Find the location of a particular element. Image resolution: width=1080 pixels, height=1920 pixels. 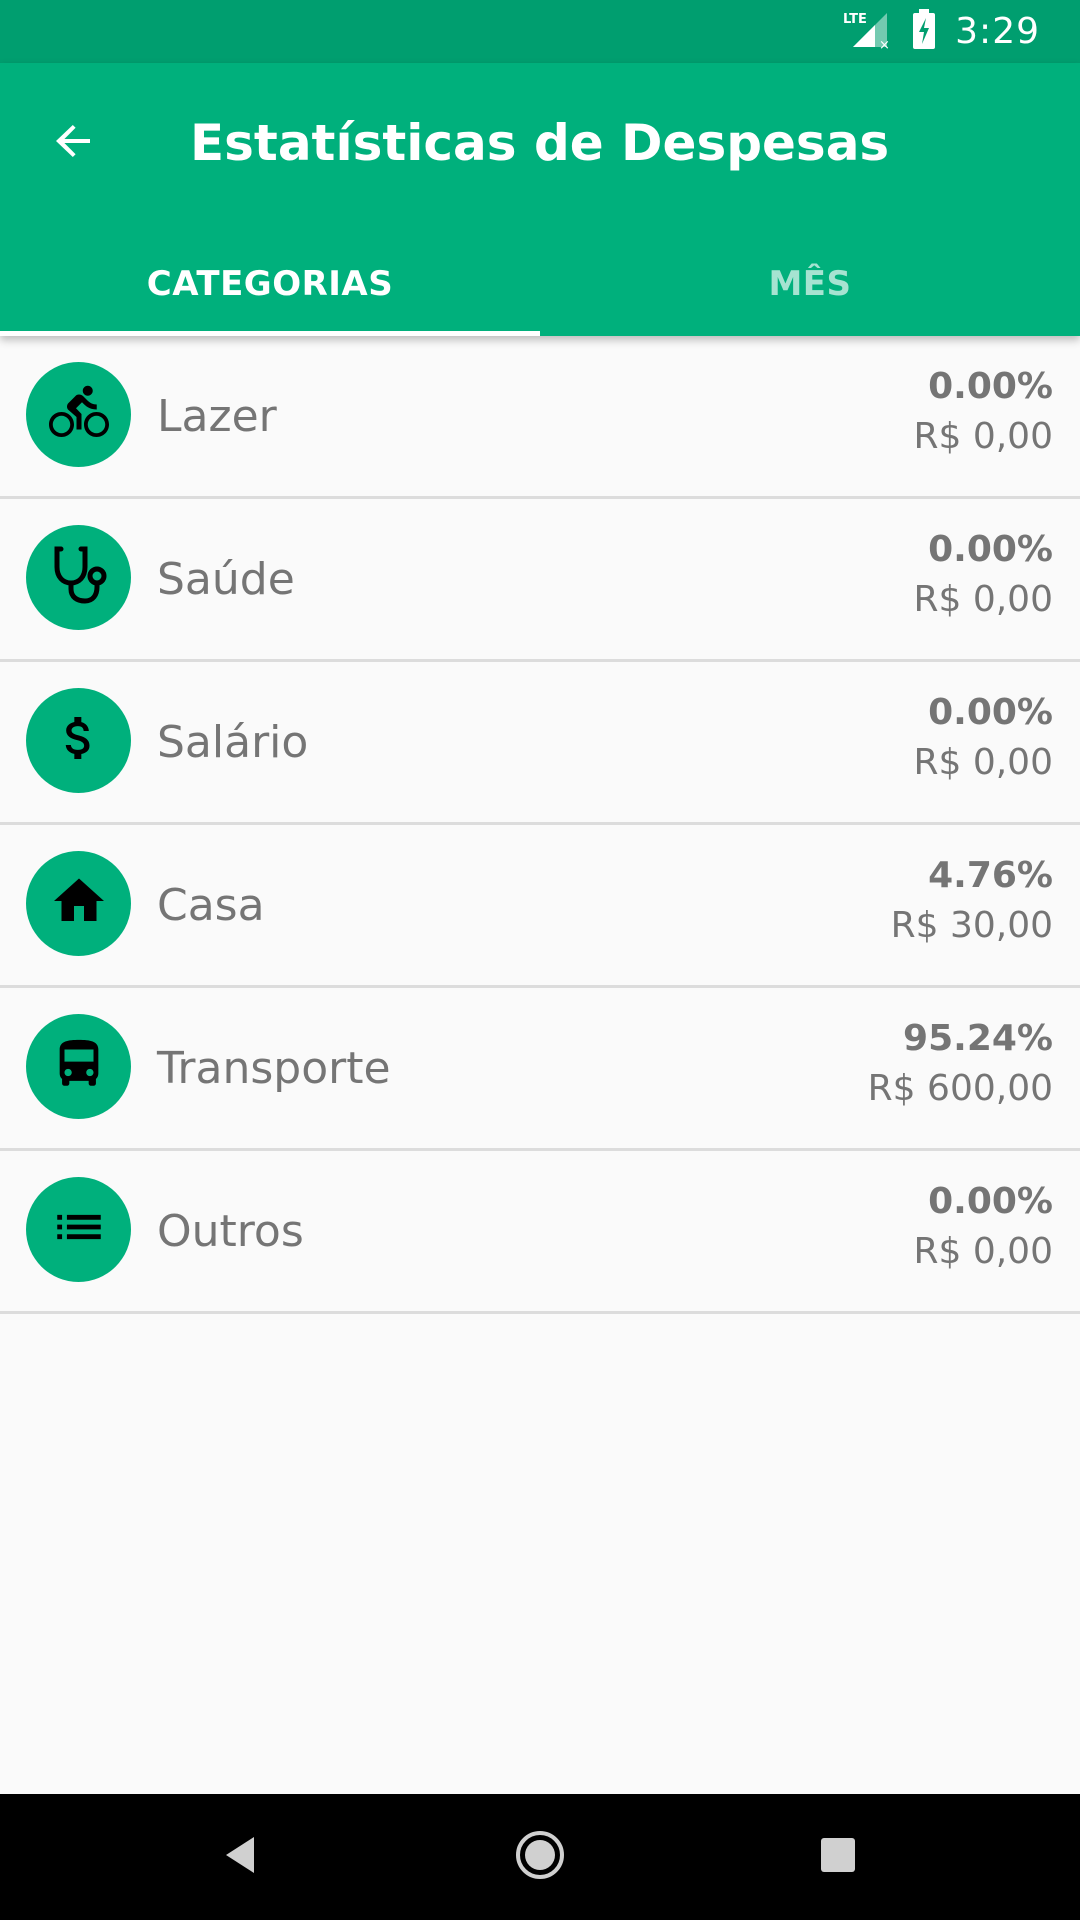

category-amount: R$ 600,00 is located at coordinates (960, 1088).